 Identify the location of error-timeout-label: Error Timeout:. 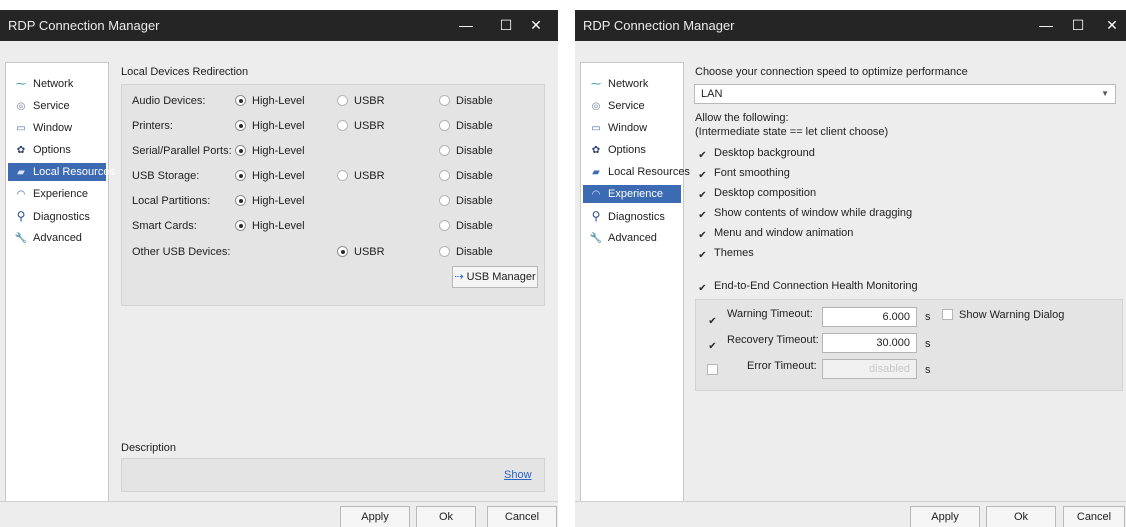
(782, 366).